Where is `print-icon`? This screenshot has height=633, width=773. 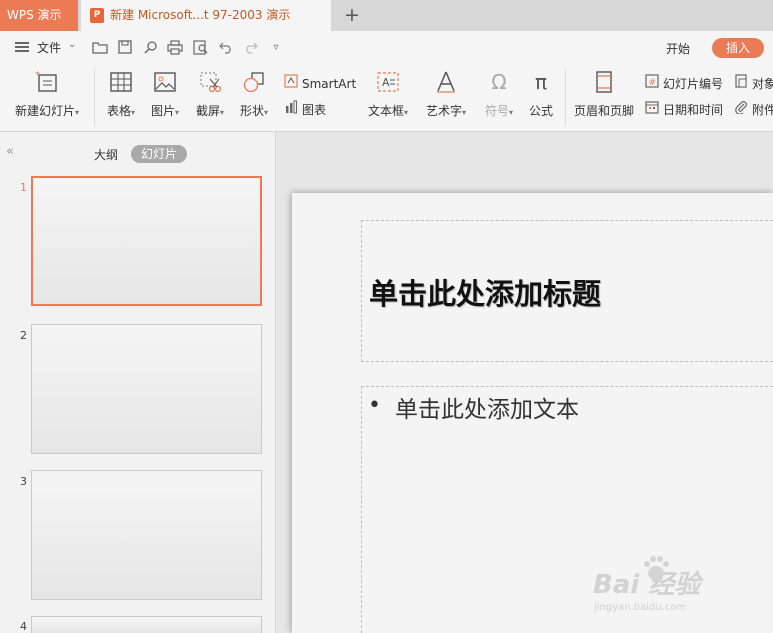
print-icon is located at coordinates (175, 47).